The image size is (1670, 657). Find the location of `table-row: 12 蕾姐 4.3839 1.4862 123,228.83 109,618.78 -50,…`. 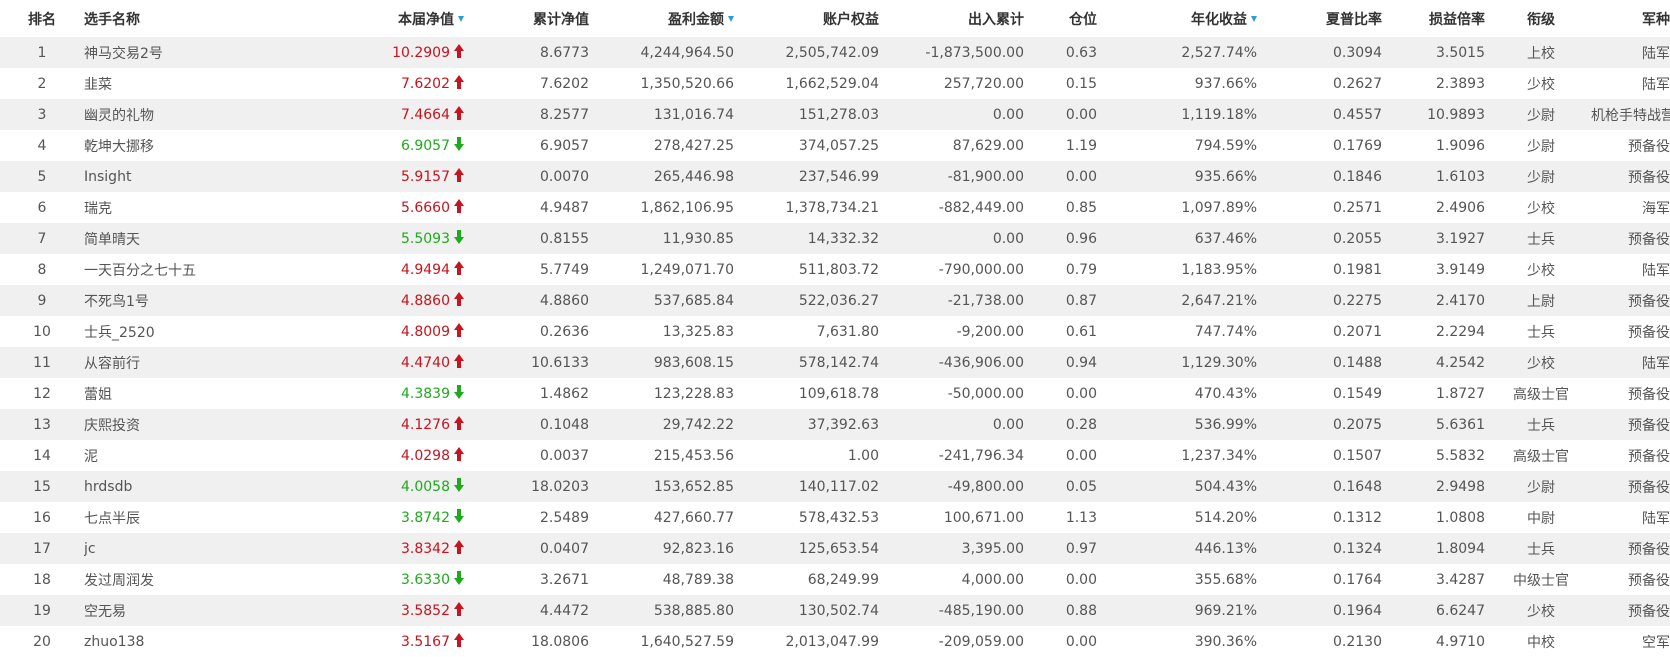

table-row: 12 蕾姐 4.3839 1.4862 123,228.83 109,618.78 -50,… is located at coordinates (835, 393).